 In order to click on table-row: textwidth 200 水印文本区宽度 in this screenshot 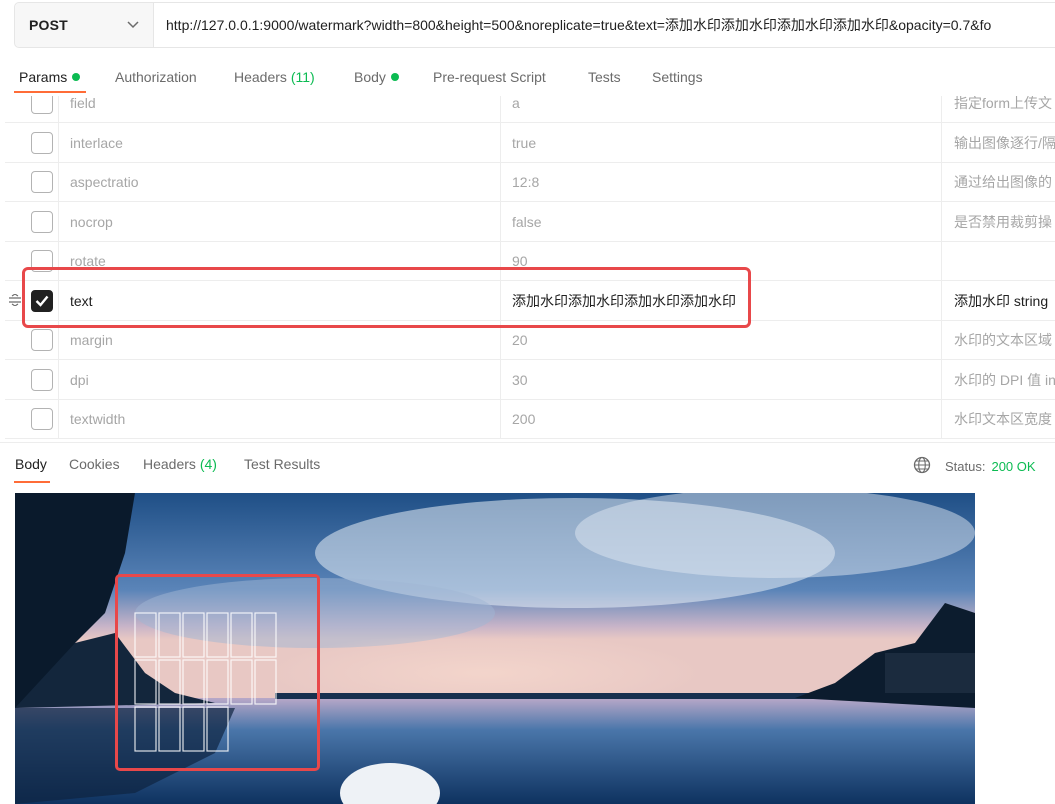, I will do `click(530, 419)`.